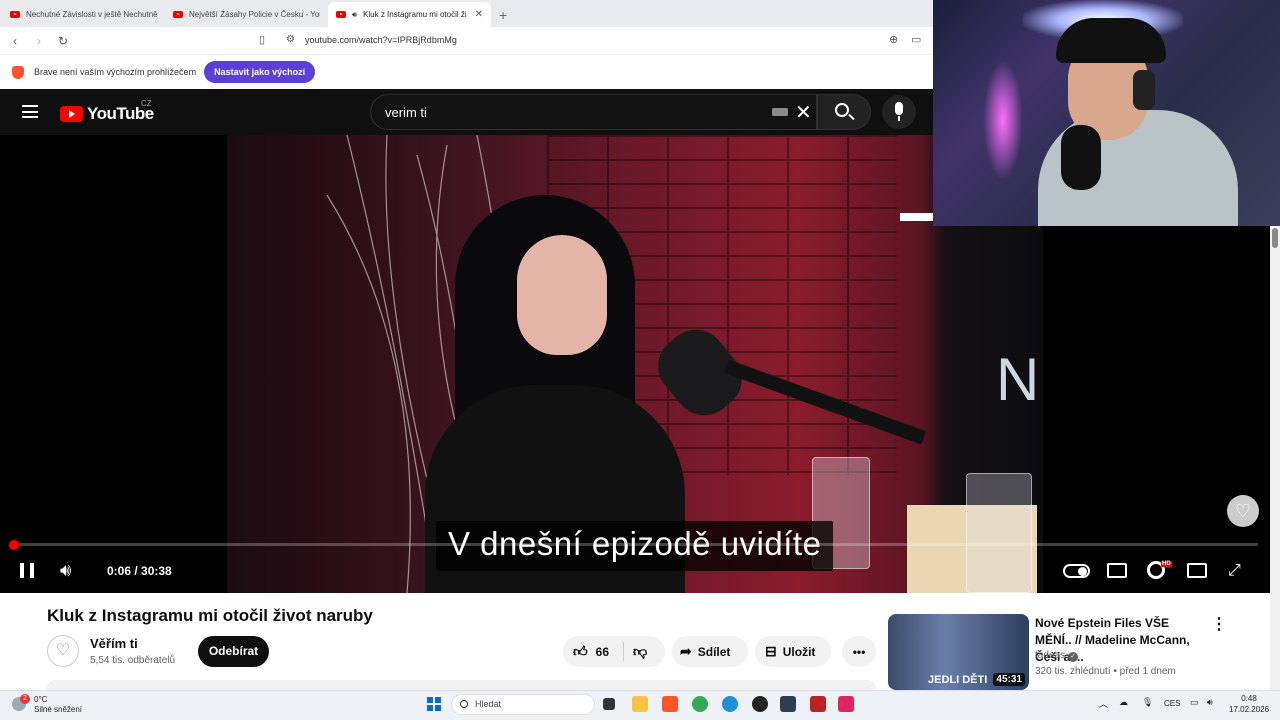 The width and height of the screenshot is (1280, 720). Describe the element at coordinates (461, 685) in the screenshot. I see `description-box` at that location.